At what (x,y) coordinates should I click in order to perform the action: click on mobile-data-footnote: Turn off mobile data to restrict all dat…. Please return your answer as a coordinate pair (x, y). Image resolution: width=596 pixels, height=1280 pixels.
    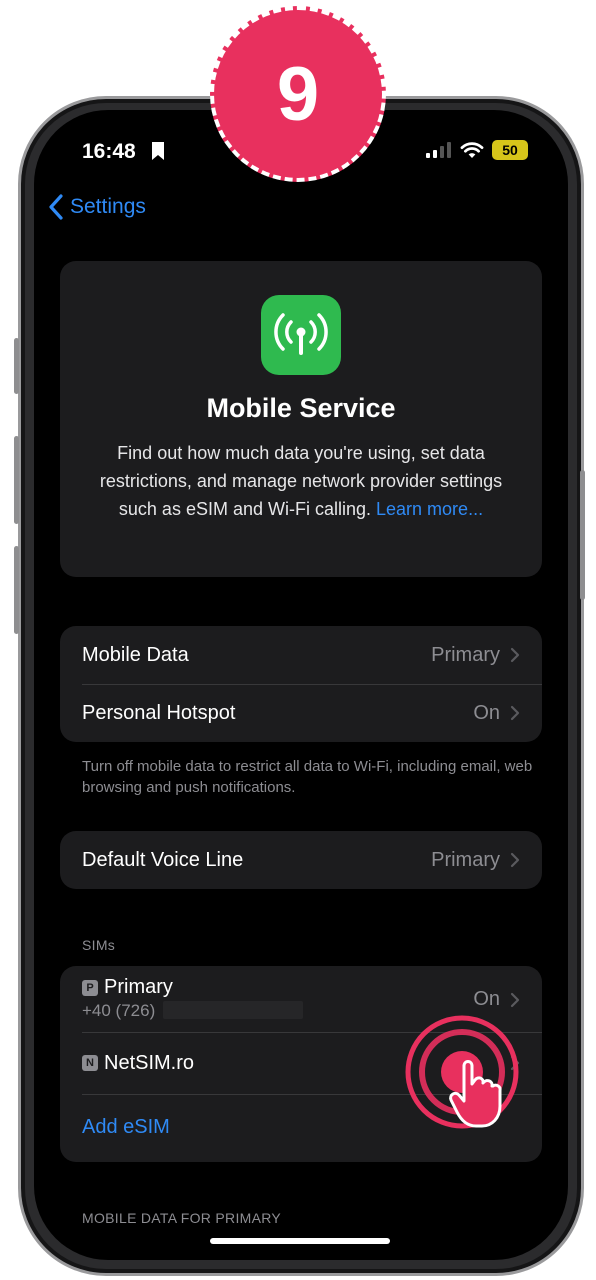
    Looking at the image, I should click on (307, 777).